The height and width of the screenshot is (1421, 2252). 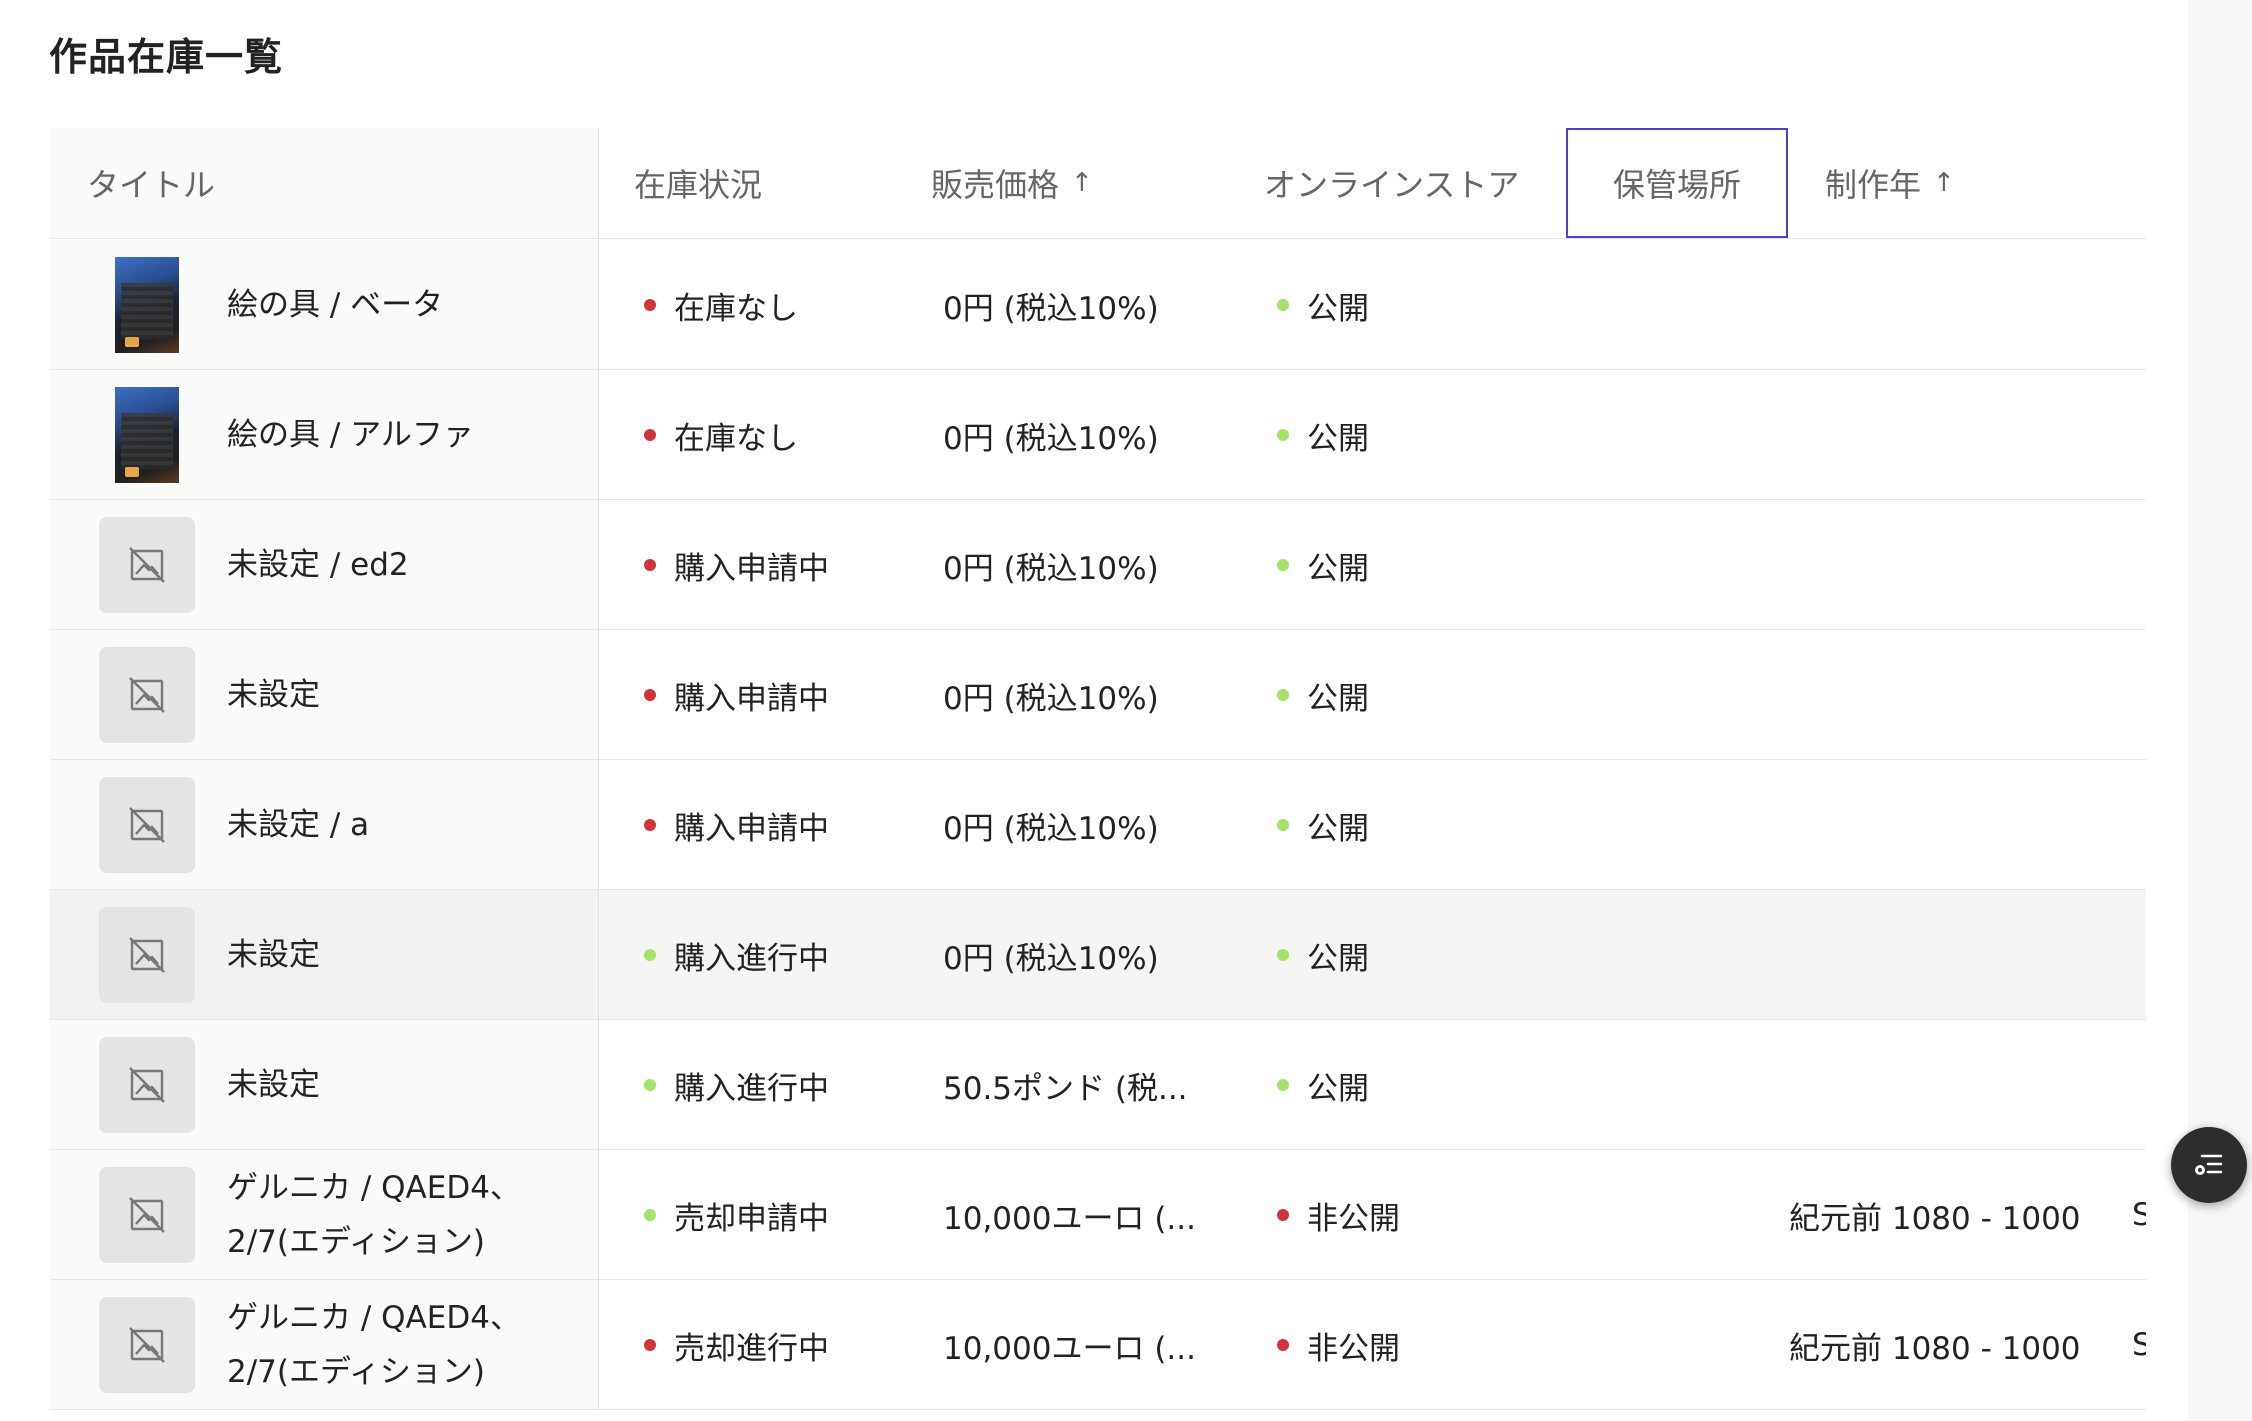 I want to click on page-title: 作品在庫一覧, so click(x=166, y=57).